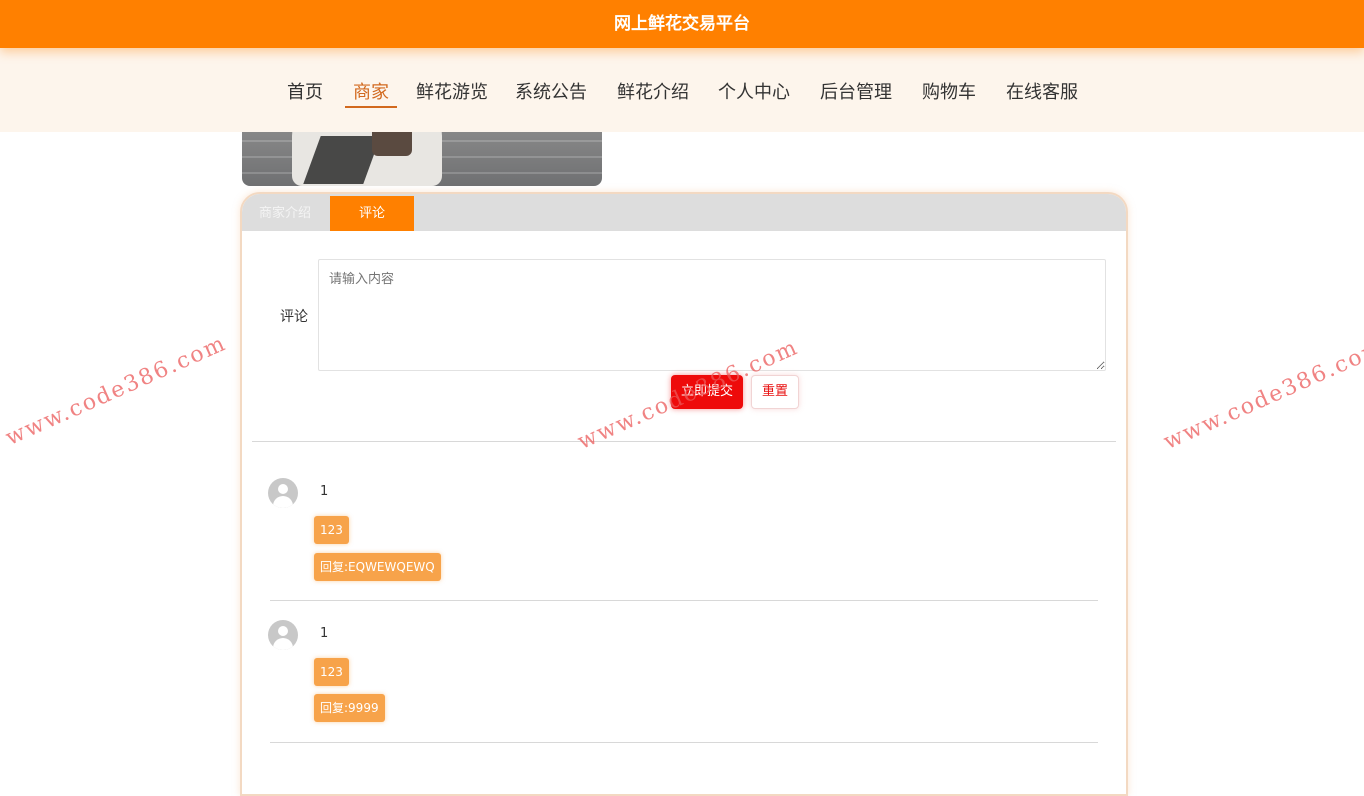 The width and height of the screenshot is (1364, 796). Describe the element at coordinates (754, 91) in the screenshot. I see `nav-item-user-center: 个人中心` at that location.